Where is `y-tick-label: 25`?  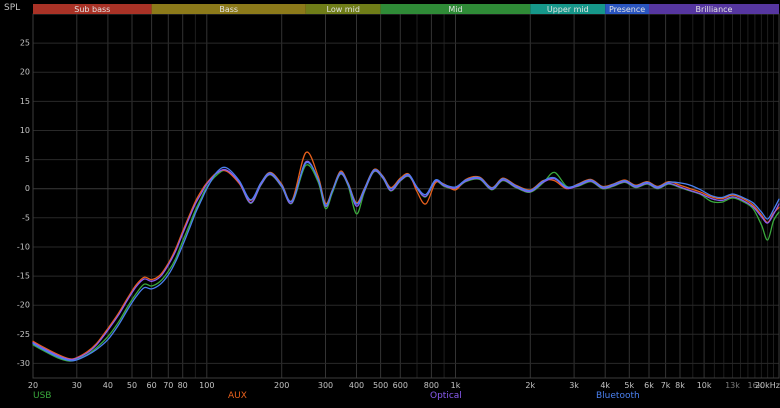 y-tick-label: 25 is located at coordinates (25, 43).